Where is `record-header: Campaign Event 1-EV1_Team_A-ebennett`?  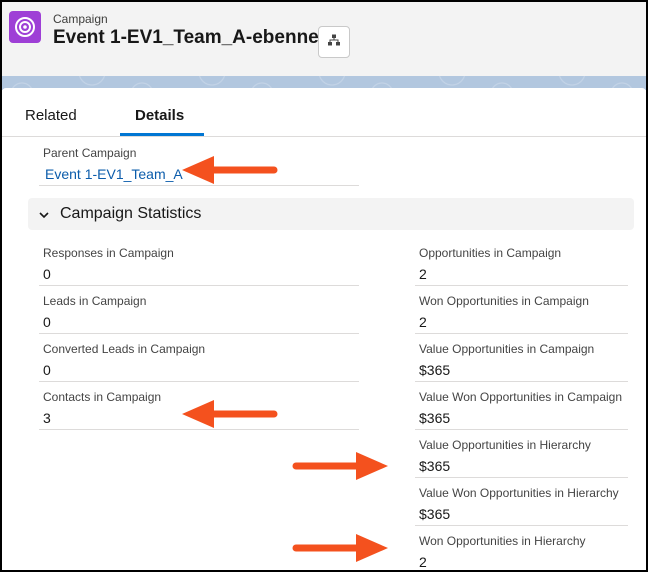
record-header: Campaign Event 1-EV1_Team_A-ebennett is located at coordinates (324, 39).